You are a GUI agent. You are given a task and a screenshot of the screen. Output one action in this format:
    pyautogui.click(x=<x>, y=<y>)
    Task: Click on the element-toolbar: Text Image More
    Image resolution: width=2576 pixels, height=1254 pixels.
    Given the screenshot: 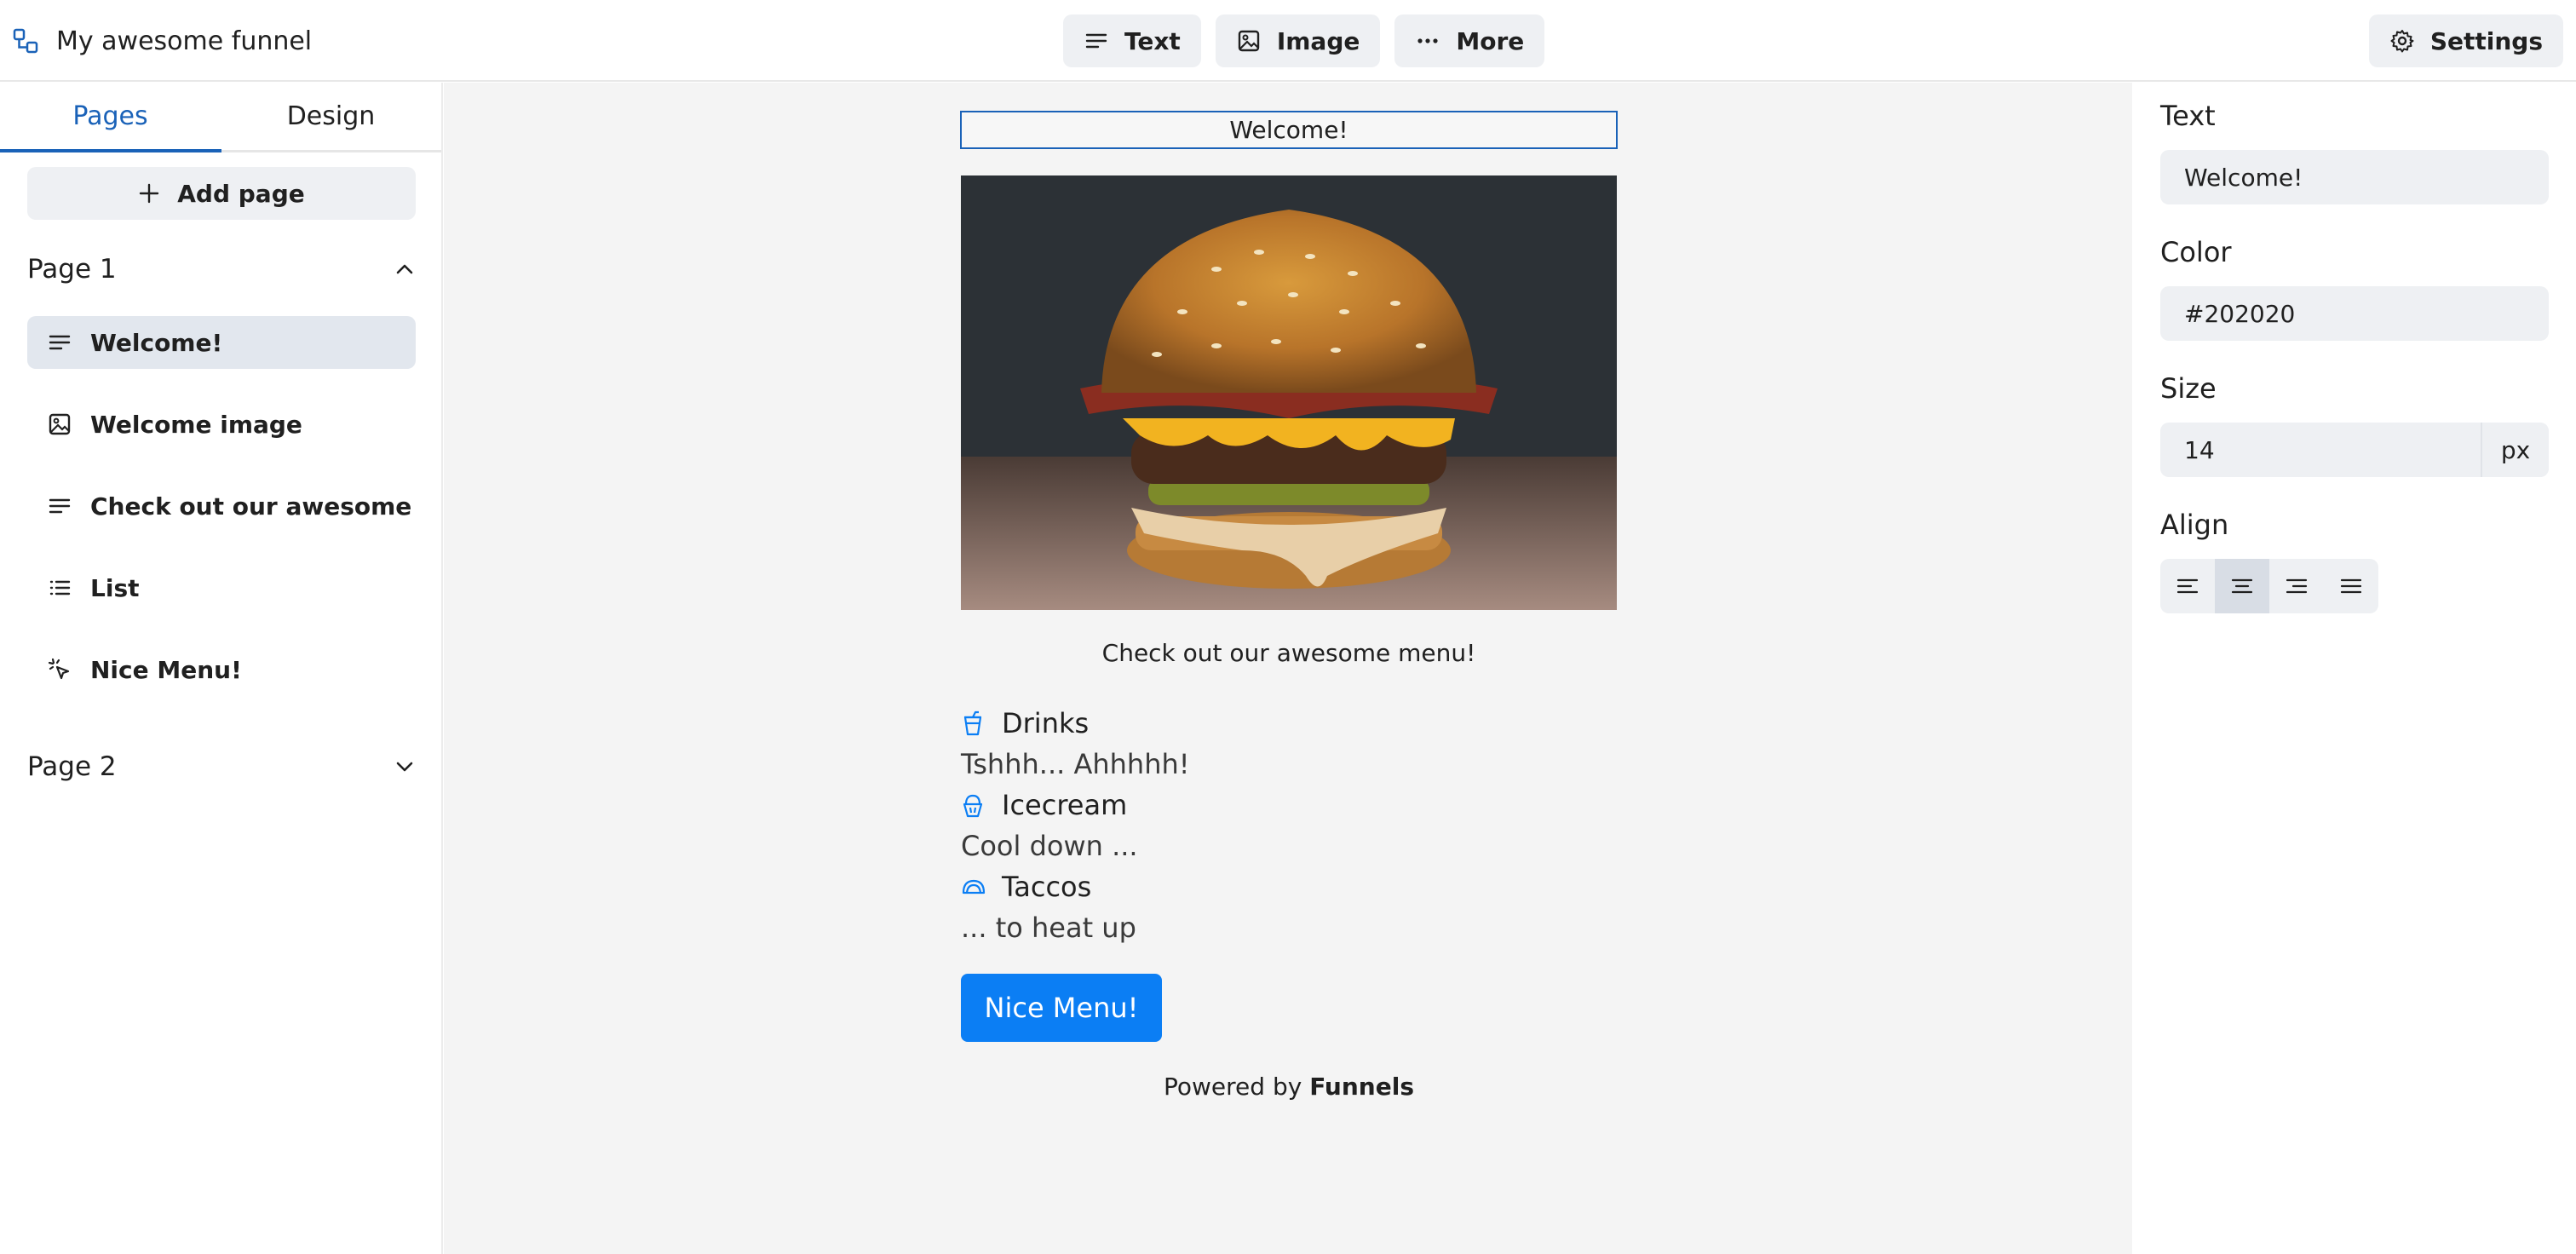 What is the action you would take?
    pyautogui.click(x=1304, y=40)
    